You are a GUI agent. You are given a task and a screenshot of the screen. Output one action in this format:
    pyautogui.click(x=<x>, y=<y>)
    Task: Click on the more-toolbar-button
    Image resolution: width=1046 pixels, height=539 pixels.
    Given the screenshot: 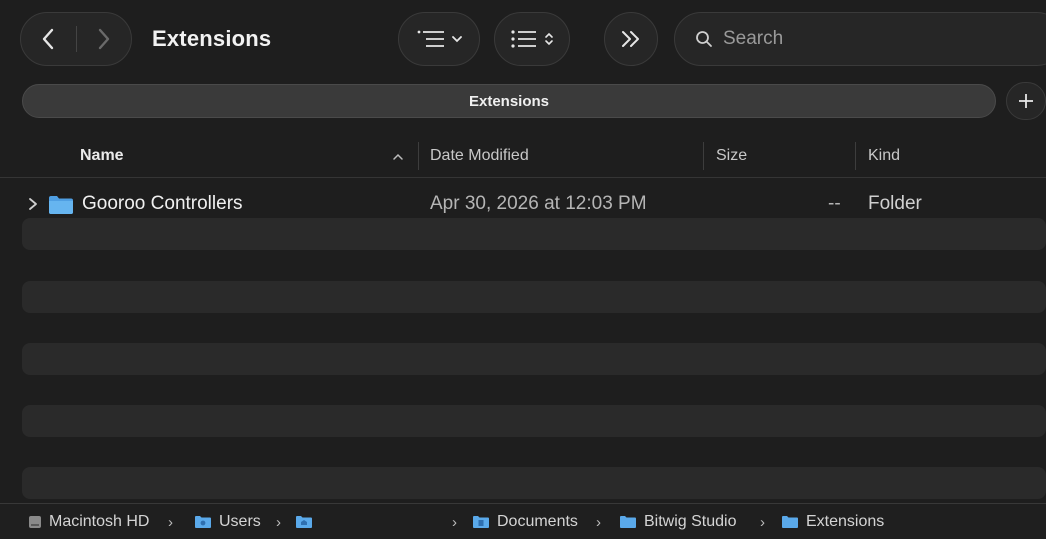 What is the action you would take?
    pyautogui.click(x=631, y=39)
    